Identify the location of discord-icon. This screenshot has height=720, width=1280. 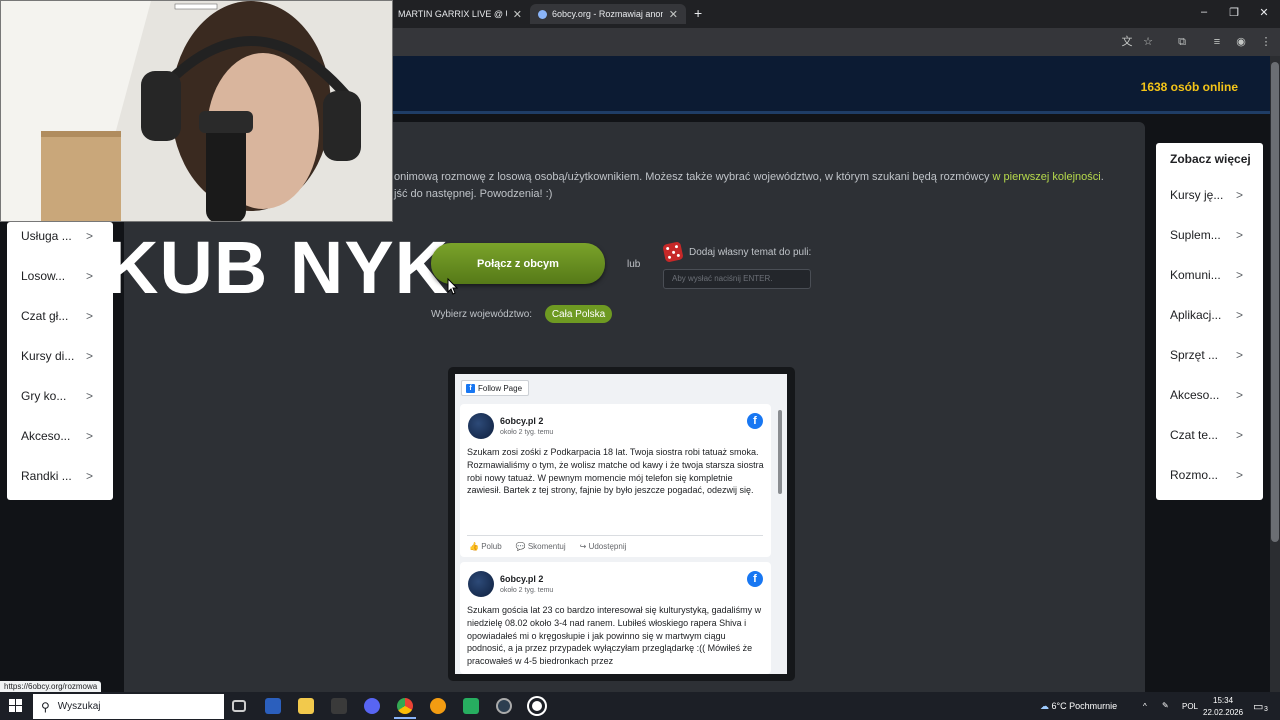
(372, 706).